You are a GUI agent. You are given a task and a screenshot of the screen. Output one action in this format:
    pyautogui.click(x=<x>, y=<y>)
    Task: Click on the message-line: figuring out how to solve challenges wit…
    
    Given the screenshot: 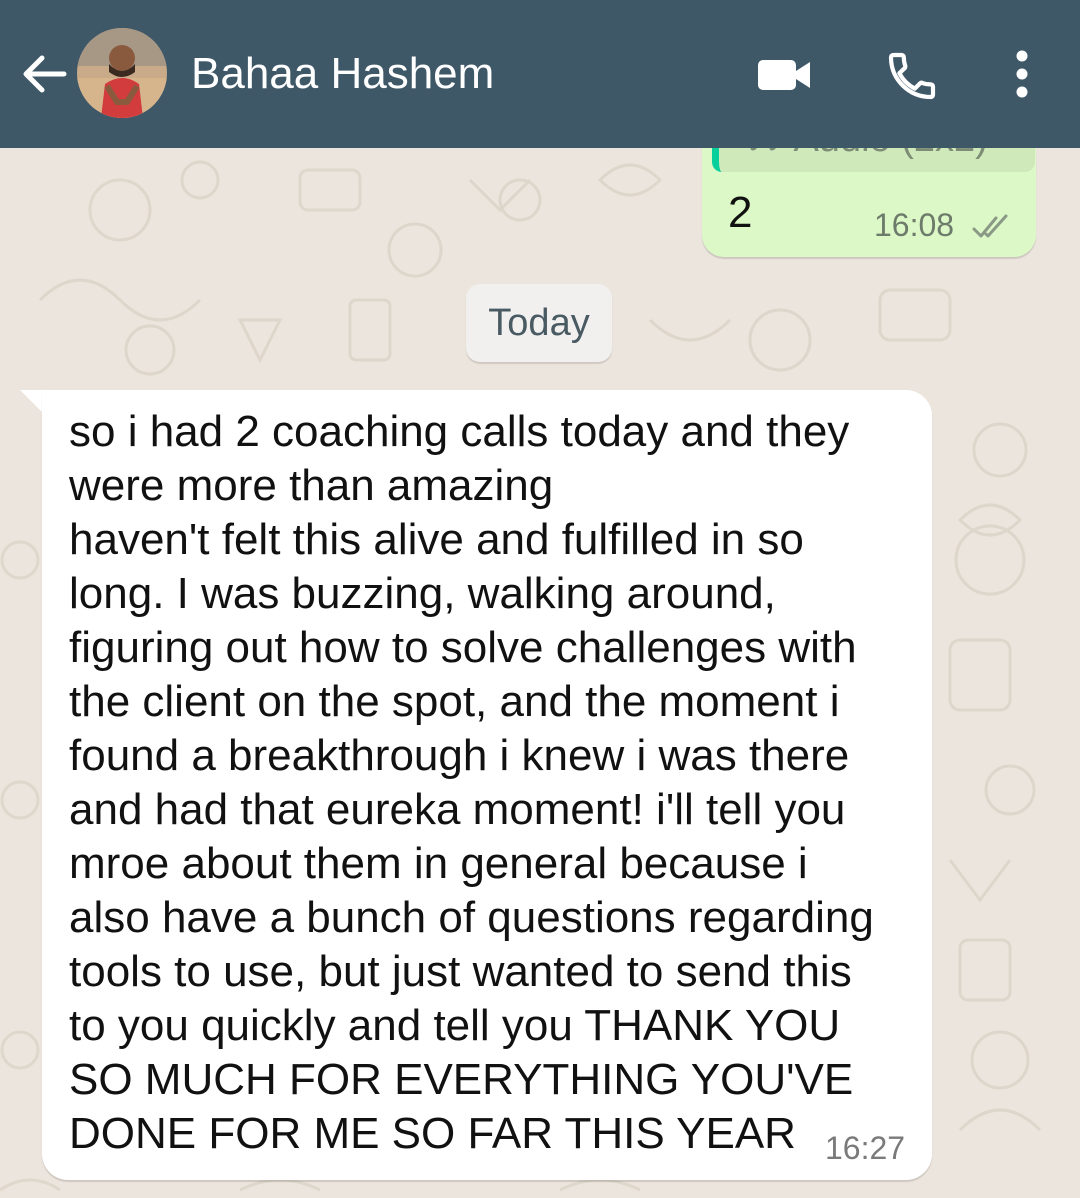 What is the action you would take?
    pyautogui.click(x=463, y=647)
    